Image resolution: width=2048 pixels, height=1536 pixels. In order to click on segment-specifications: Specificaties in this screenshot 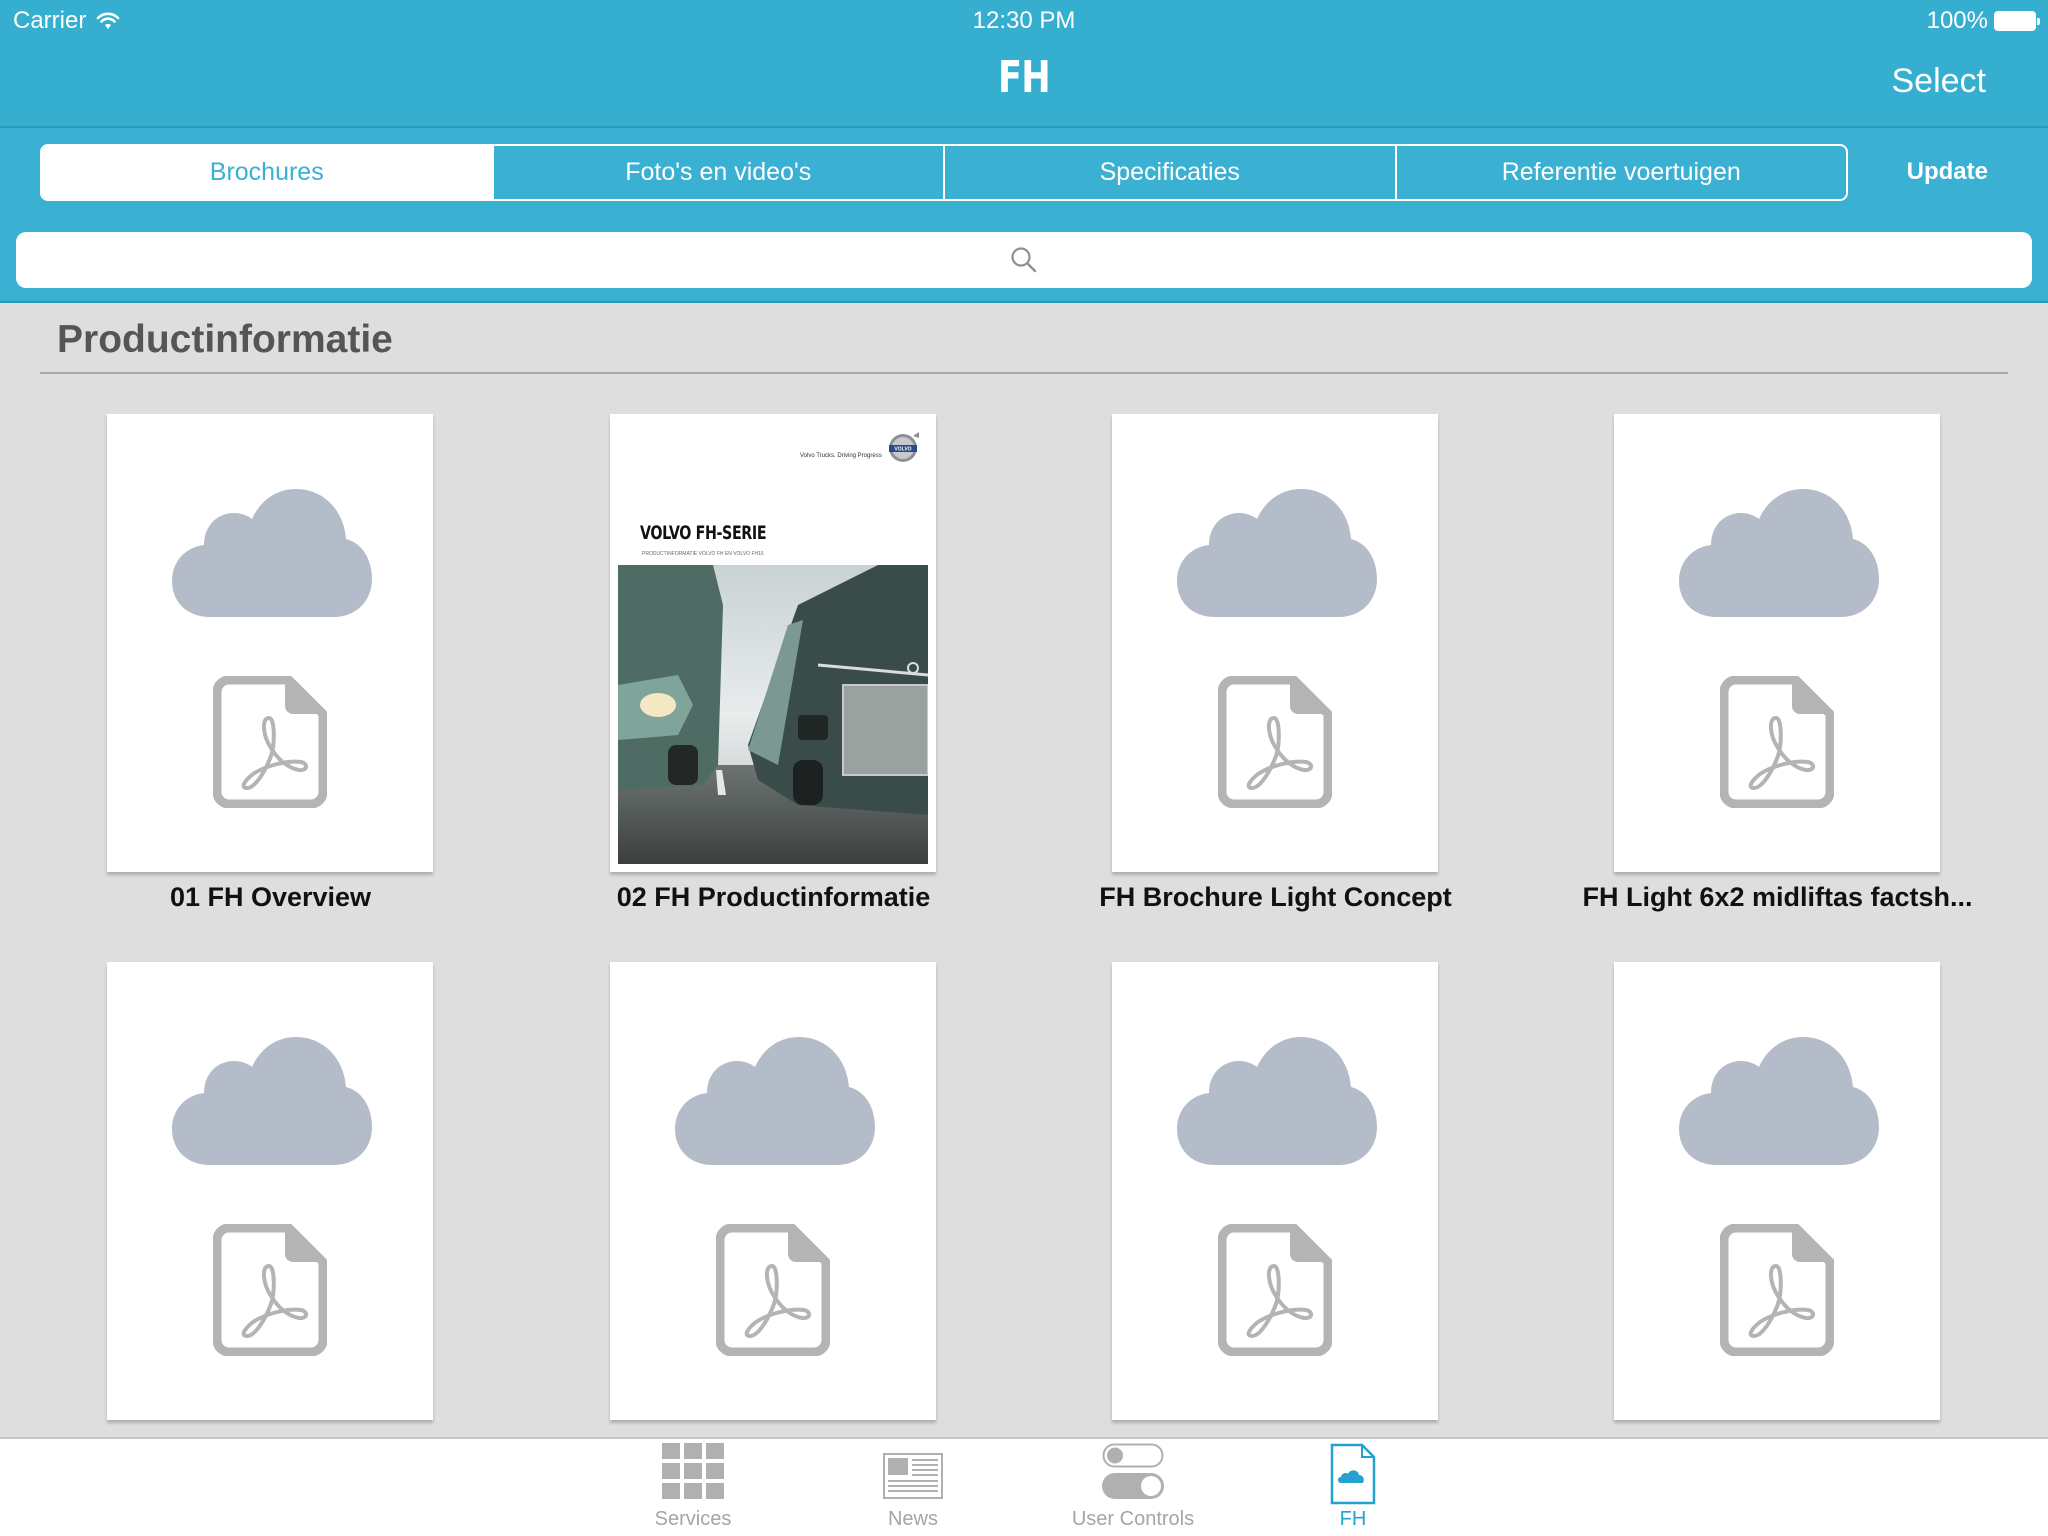, I will do `click(1171, 172)`.